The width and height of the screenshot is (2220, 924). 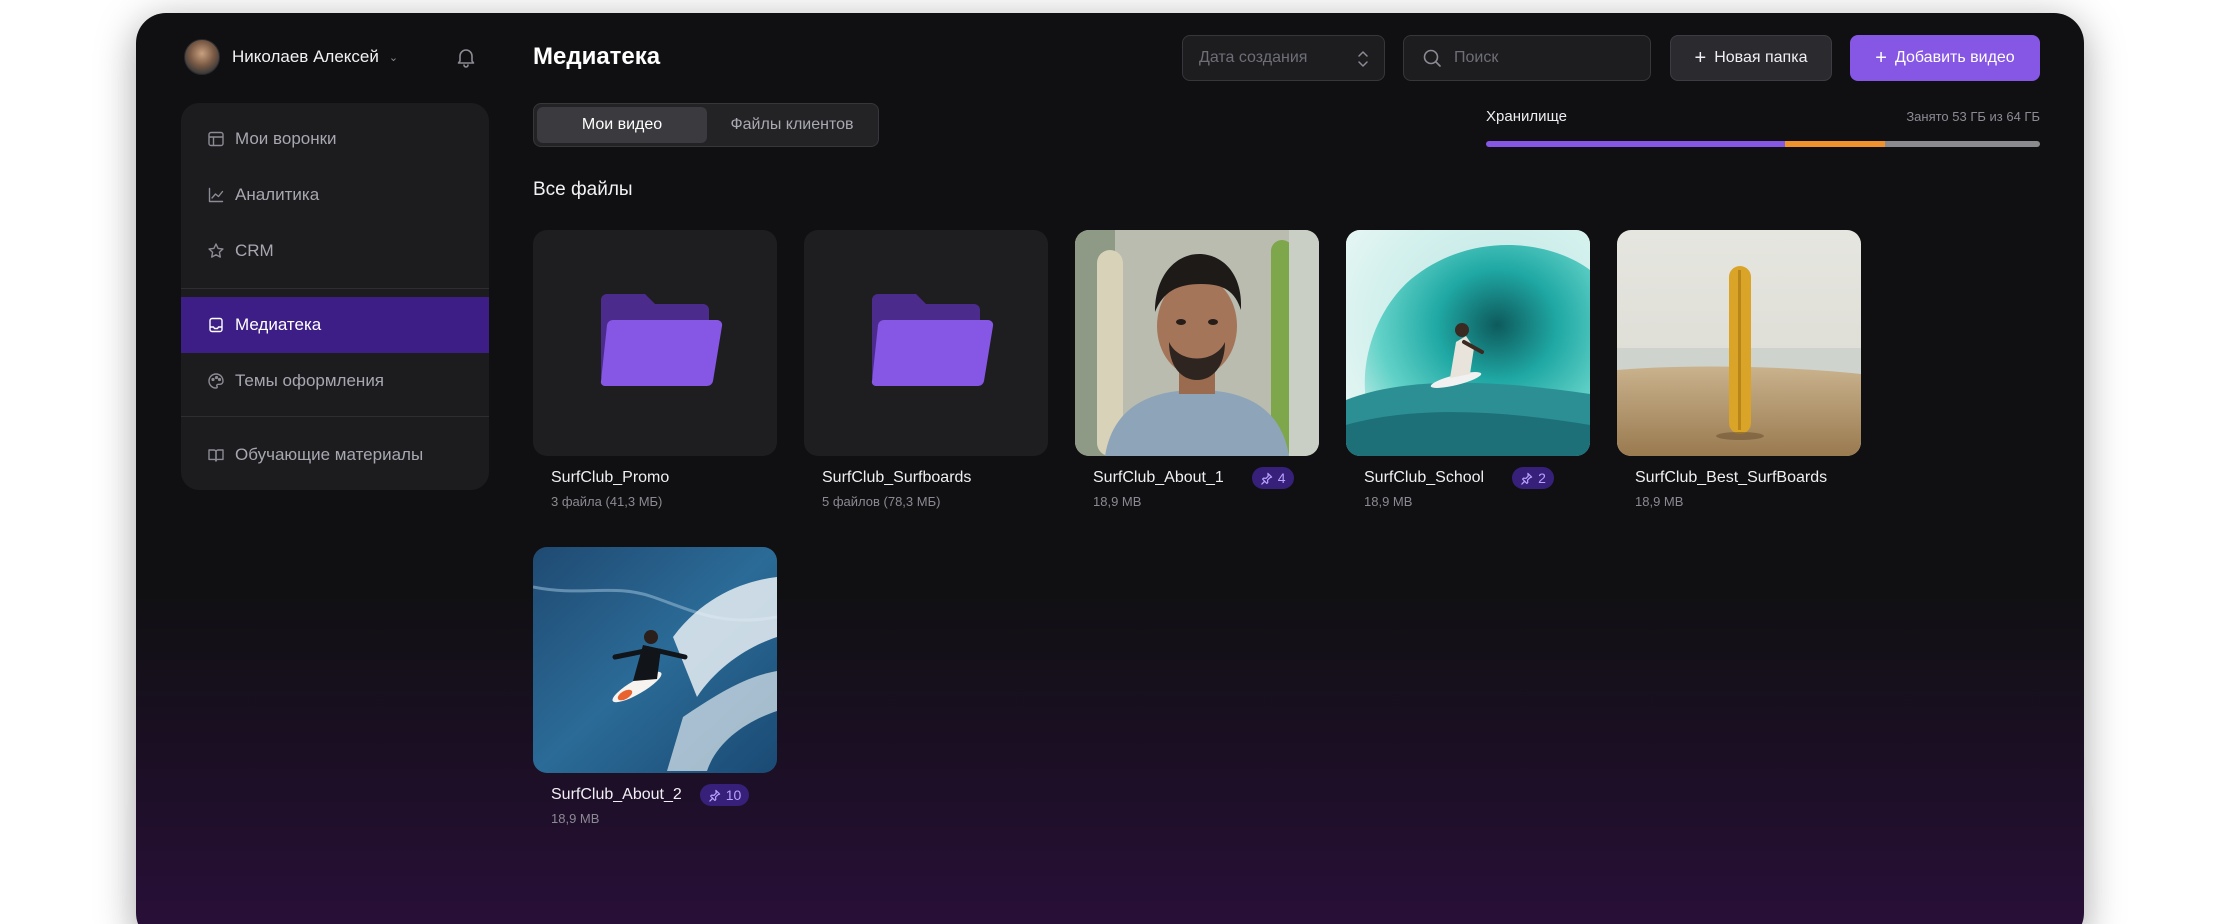 I want to click on file-name: SurfClub_School, so click(x=1424, y=477).